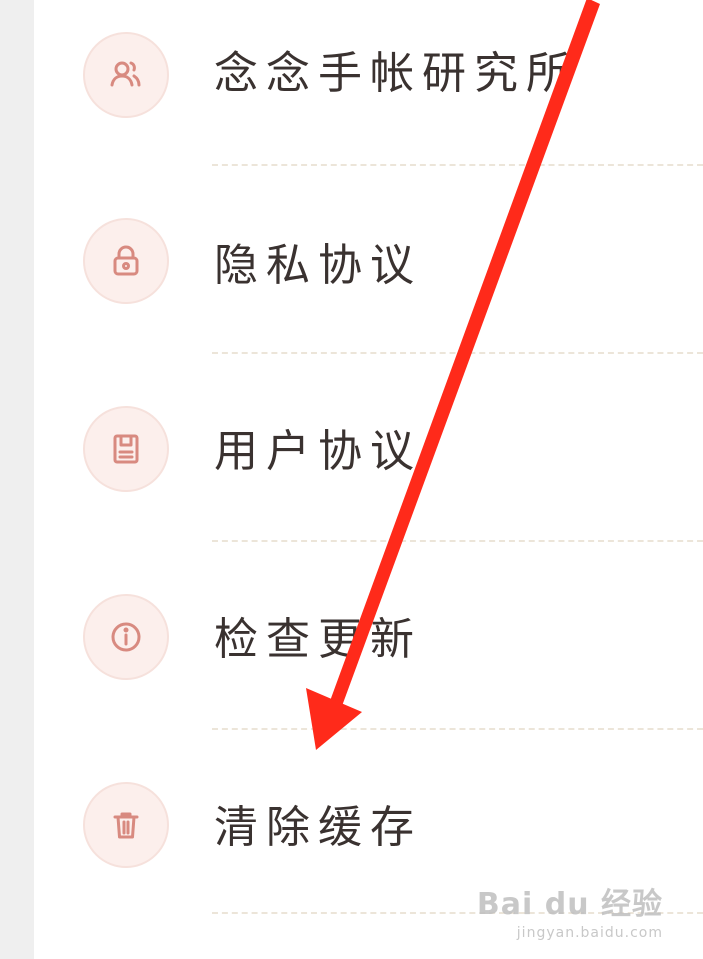 The width and height of the screenshot is (703, 959). What do you see at coordinates (318, 265) in the screenshot?
I see `menu-item-label: 隐私协议` at bounding box center [318, 265].